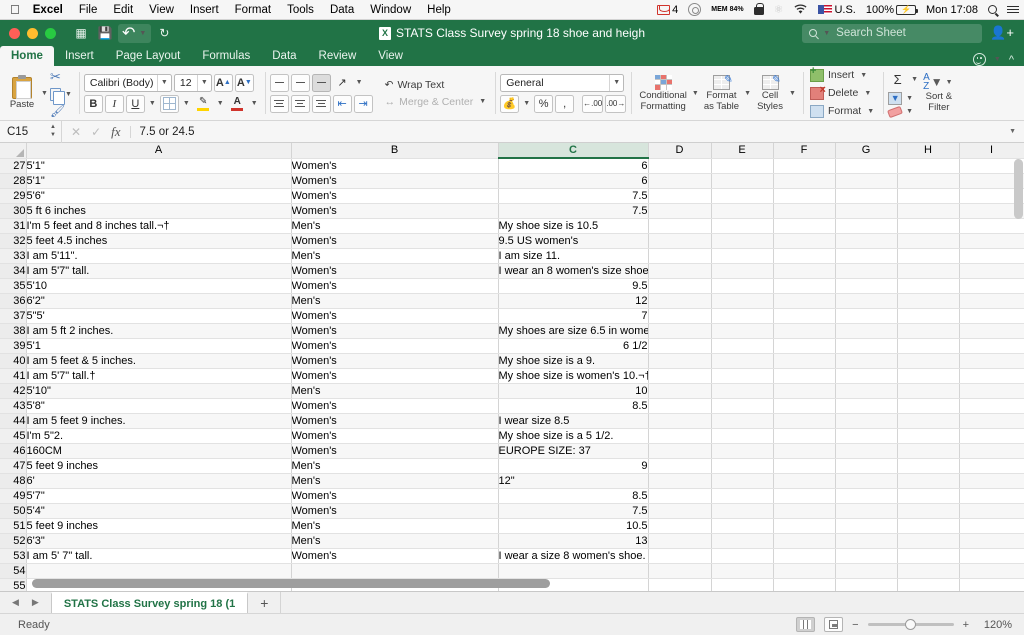 This screenshot has height=640, width=1024. Describe the element at coordinates (573, 451) in the screenshot. I see `cell-column-c: EUROPE SIZE: 37` at that location.